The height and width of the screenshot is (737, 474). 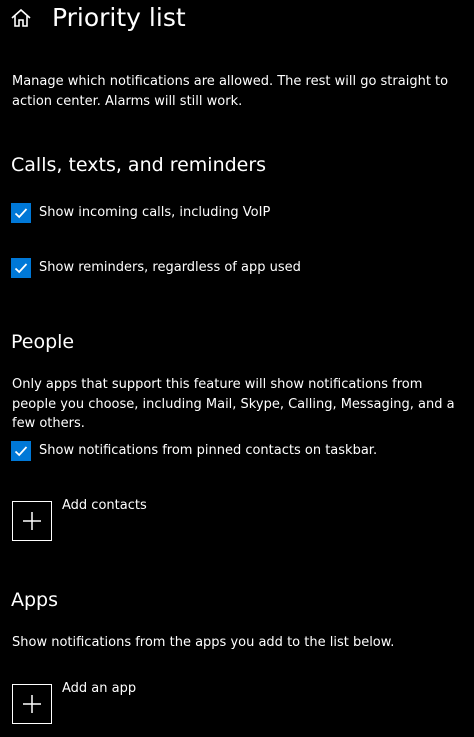 What do you see at coordinates (99, 688) in the screenshot?
I see `add-an-app-label: Add an app` at bounding box center [99, 688].